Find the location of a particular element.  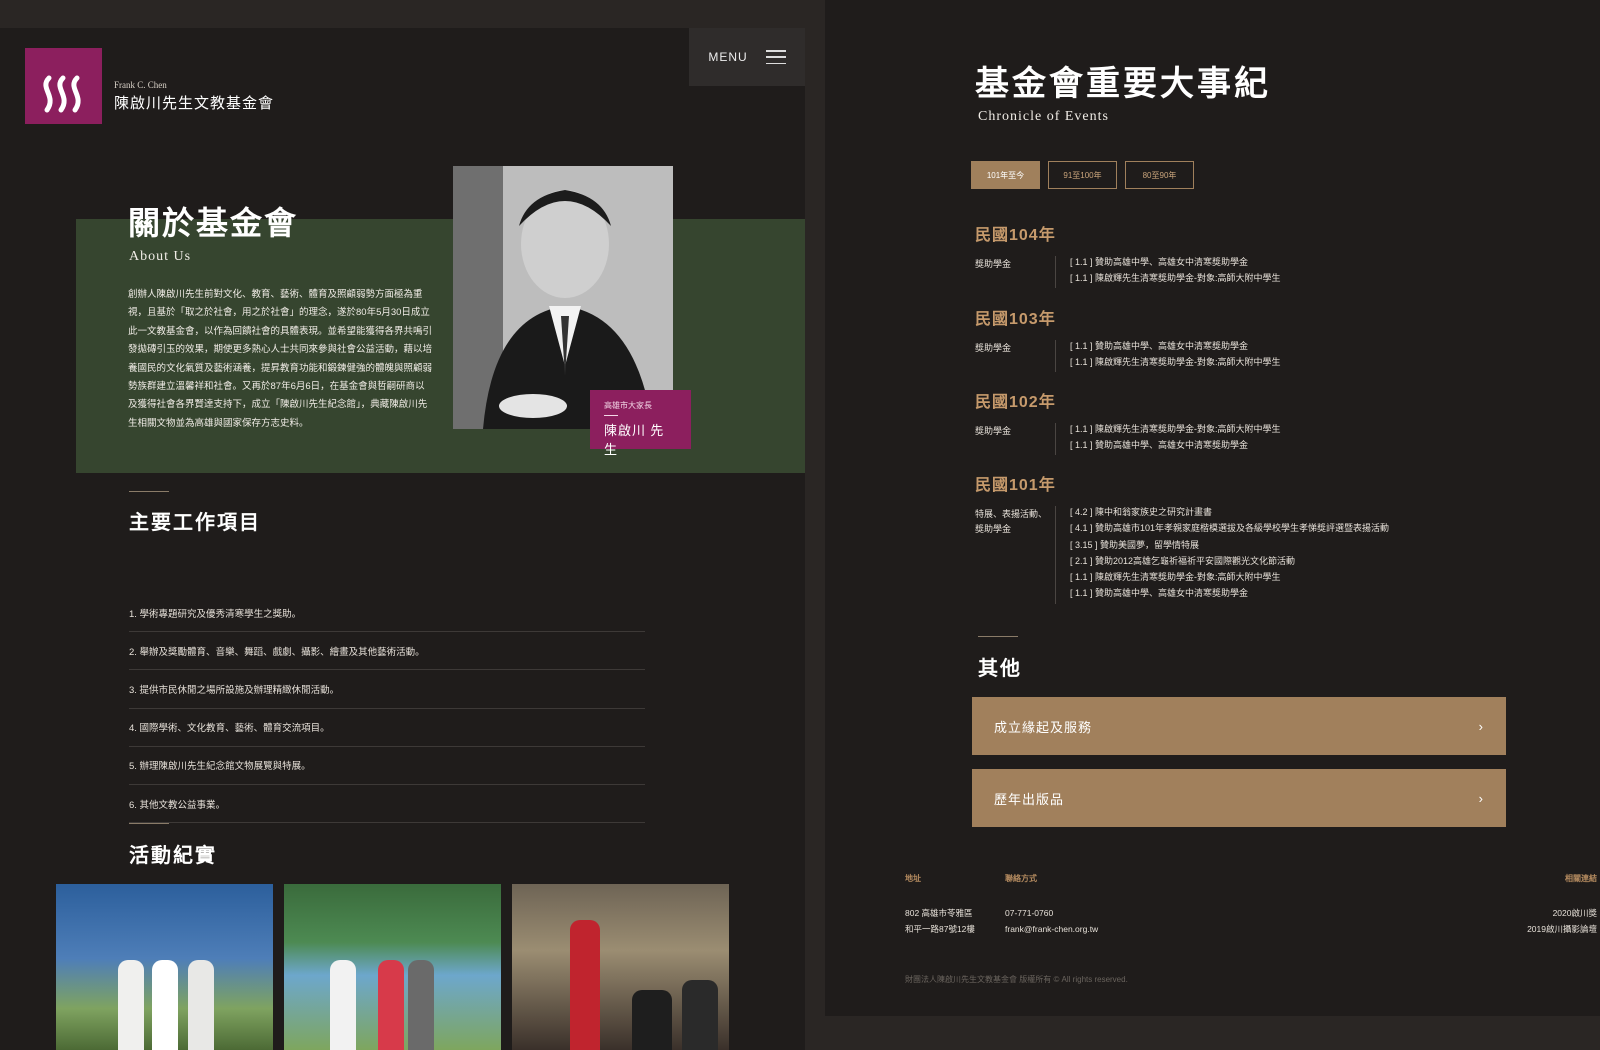

publications-label: 歷年出版品 is located at coordinates (1029, 799).